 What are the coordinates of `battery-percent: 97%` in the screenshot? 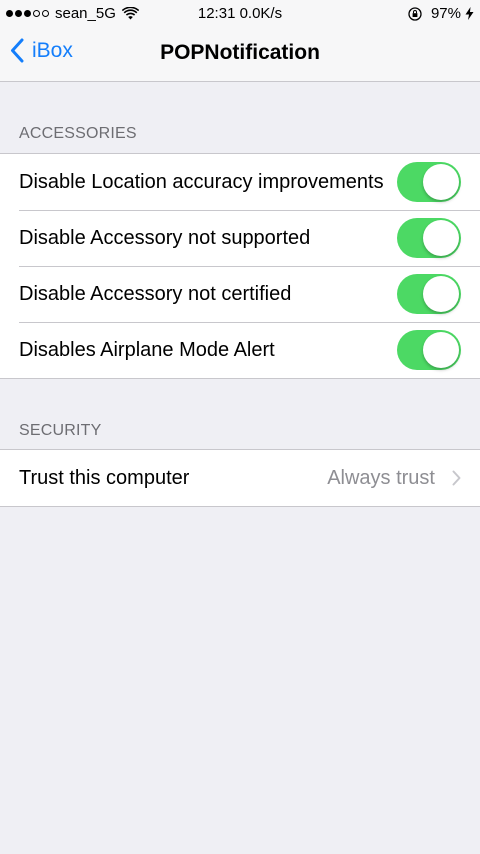 It's located at (445, 13).